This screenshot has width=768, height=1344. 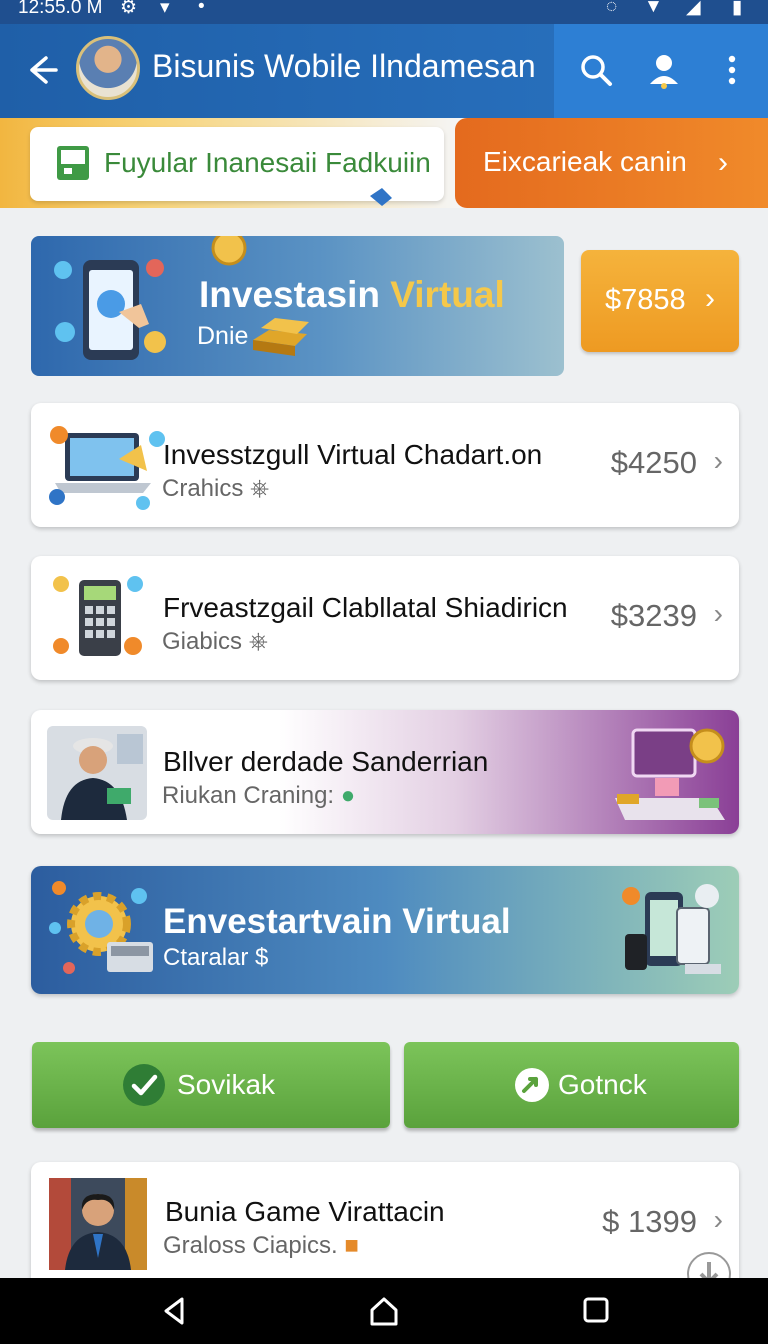 I want to click on item-price: $3239, so click(x=653, y=615).